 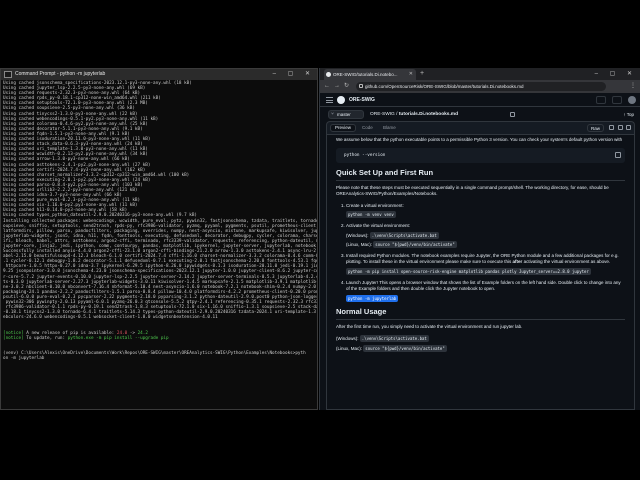 What do you see at coordinates (341, 100) in the screenshot?
I see `github-logo-icon` at bounding box center [341, 100].